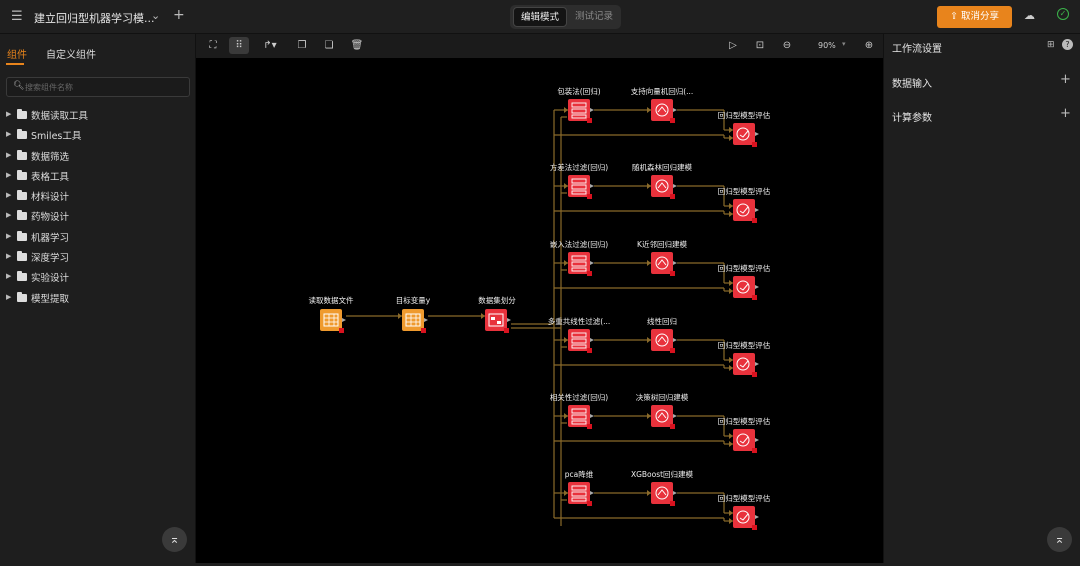 Image resolution: width=1080 pixels, height=566 pixels. I want to click on zoom-dropdown-icon: ▾, so click(844, 44).